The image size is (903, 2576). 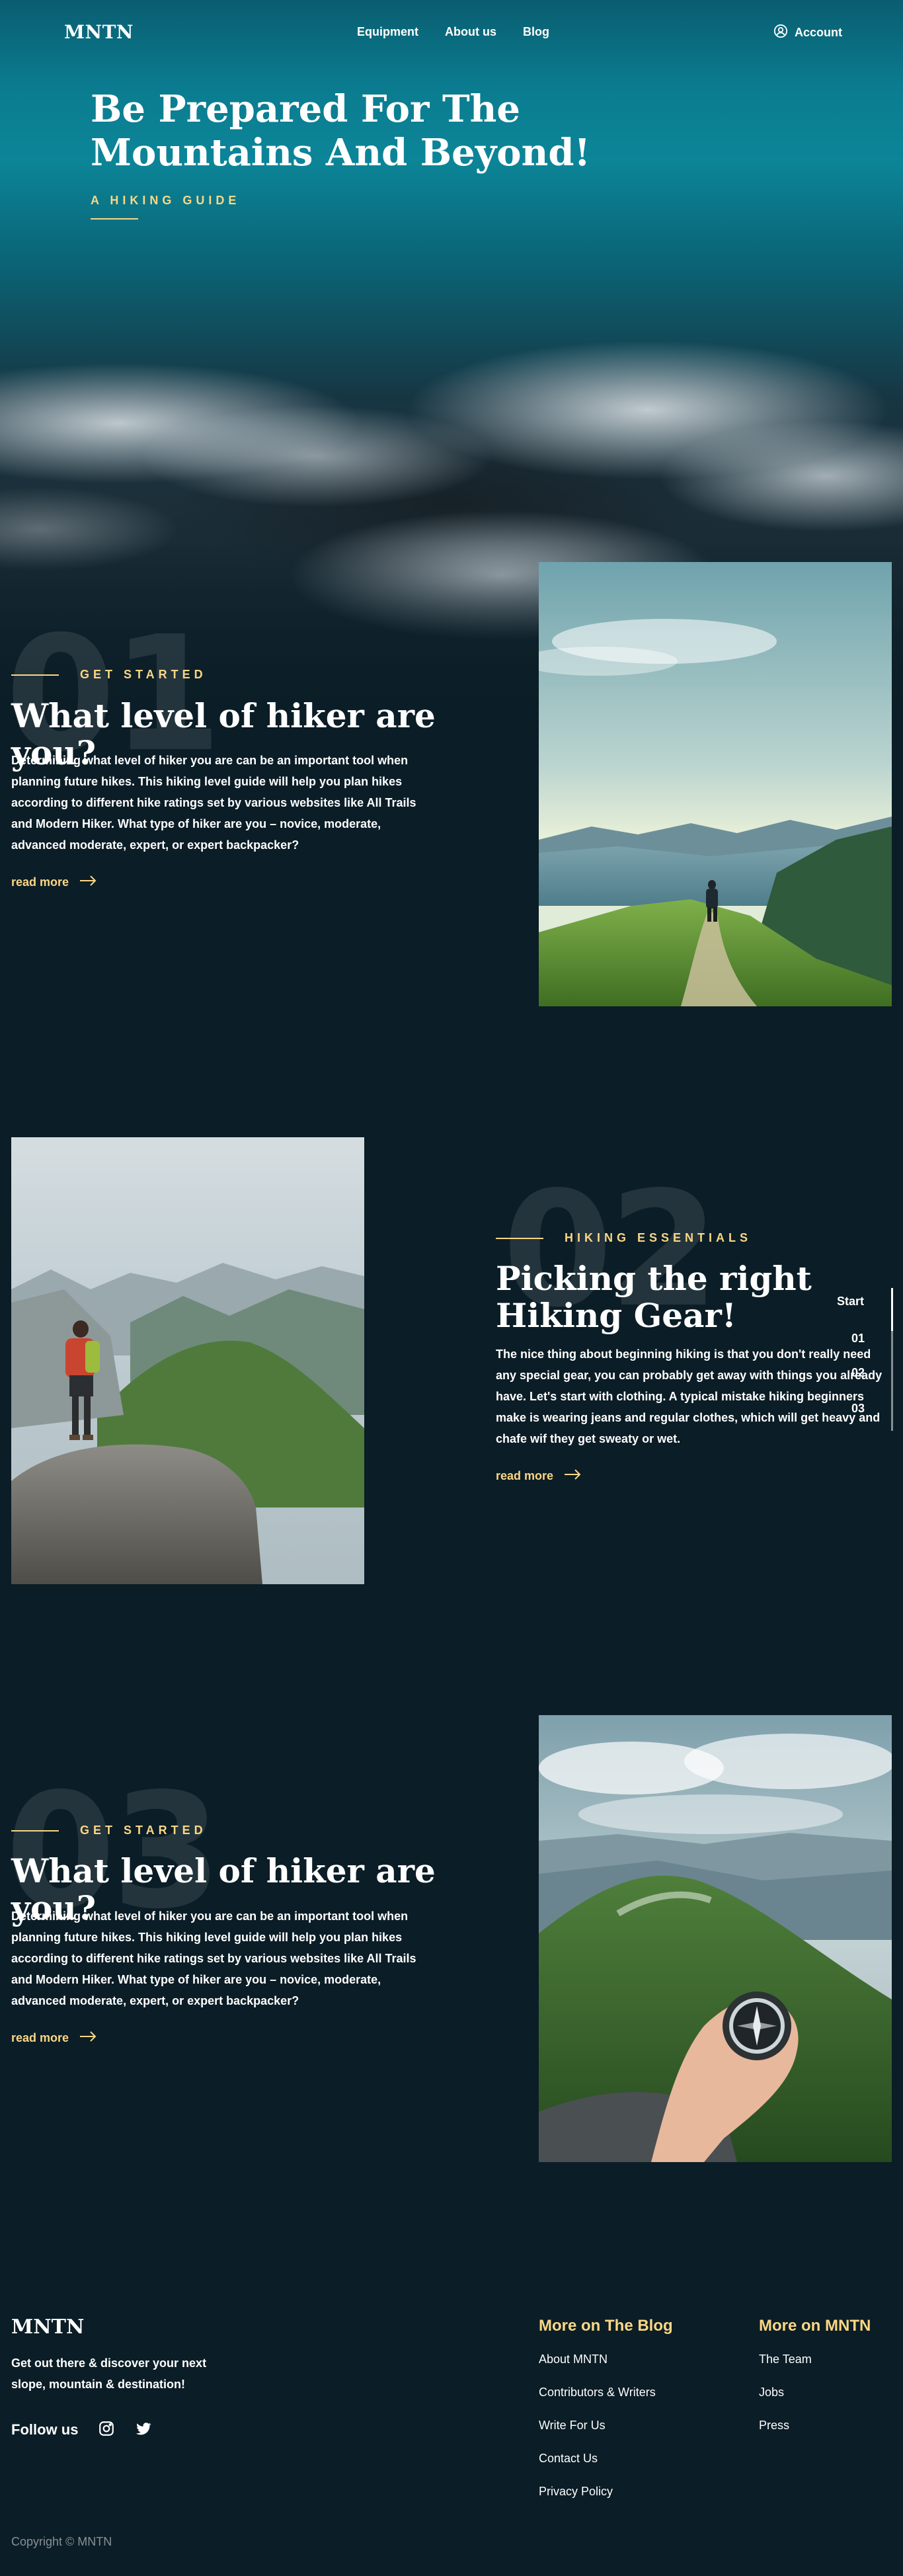 What do you see at coordinates (187, 1361) in the screenshot?
I see `hiker-on-rock-photo` at bounding box center [187, 1361].